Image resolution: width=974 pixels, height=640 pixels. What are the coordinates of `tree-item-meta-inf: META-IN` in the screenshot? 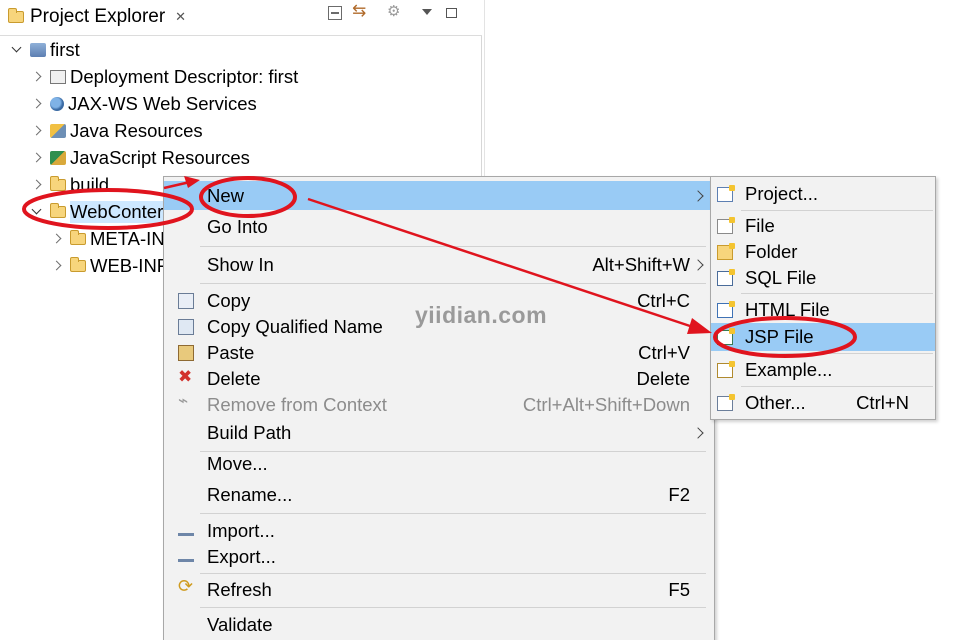 It's located at (107, 238).